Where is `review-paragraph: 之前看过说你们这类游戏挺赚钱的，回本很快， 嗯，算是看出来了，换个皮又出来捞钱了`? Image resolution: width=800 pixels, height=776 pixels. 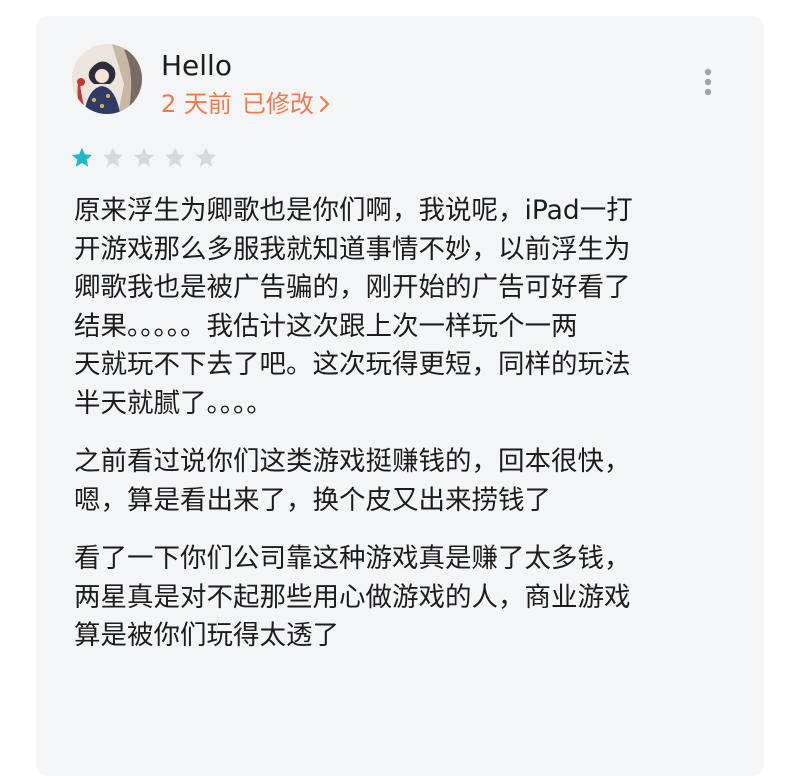
review-paragraph: 之前看过说你们这类游戏挺赚钱的，回本很快， 嗯，算是看出来了，换个皮又出来捞钱了 is located at coordinates (352, 481).